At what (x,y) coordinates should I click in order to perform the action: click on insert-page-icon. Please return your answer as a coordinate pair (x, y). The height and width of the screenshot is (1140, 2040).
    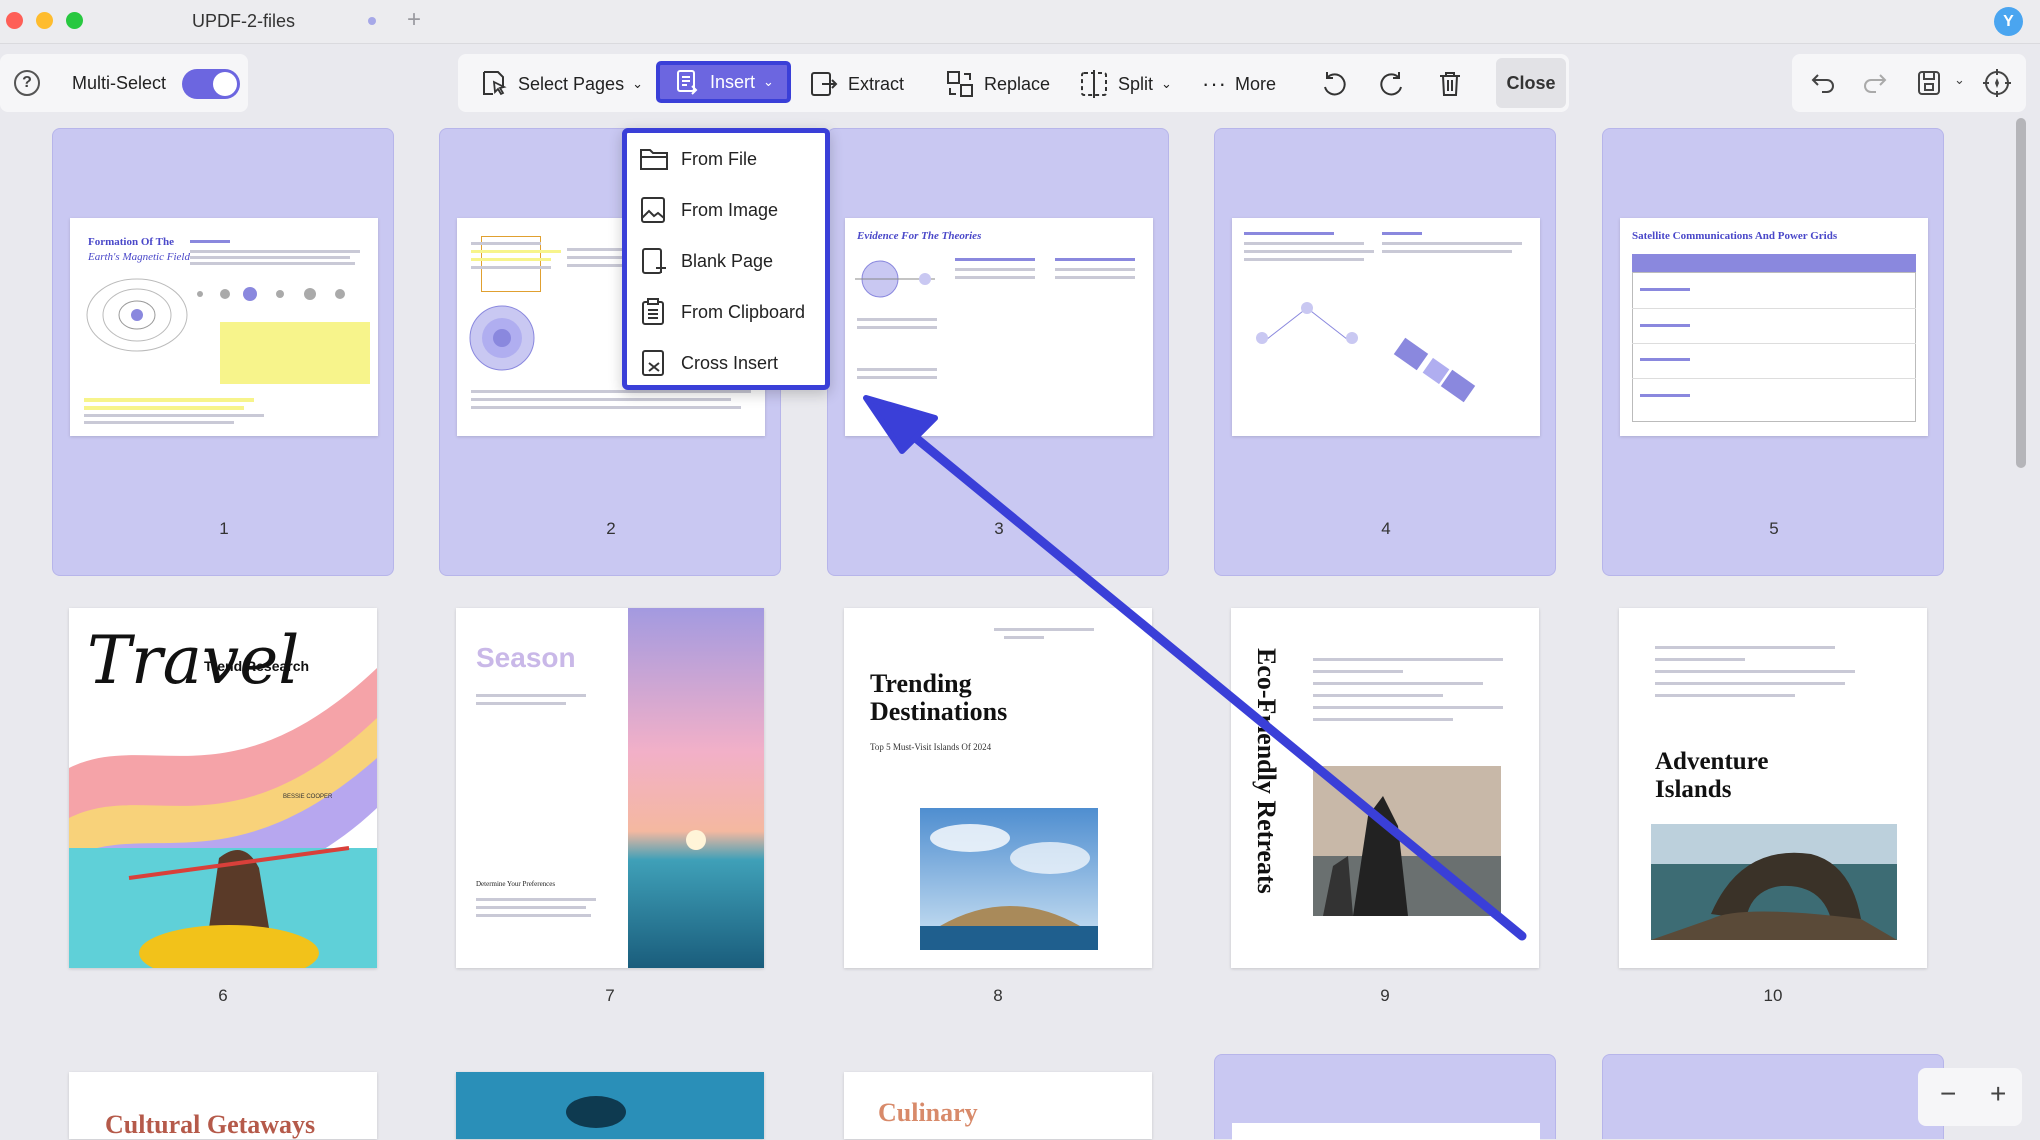
    Looking at the image, I should click on (687, 82).